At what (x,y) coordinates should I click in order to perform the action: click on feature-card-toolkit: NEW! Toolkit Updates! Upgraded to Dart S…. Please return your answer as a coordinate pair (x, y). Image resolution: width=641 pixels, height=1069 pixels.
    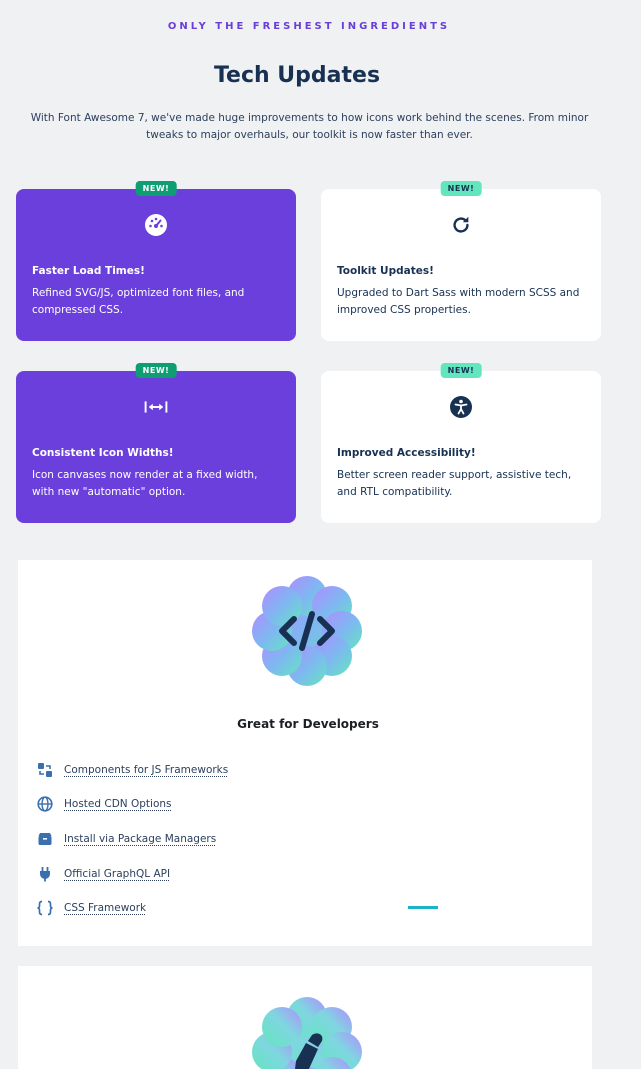
    Looking at the image, I should click on (461, 261).